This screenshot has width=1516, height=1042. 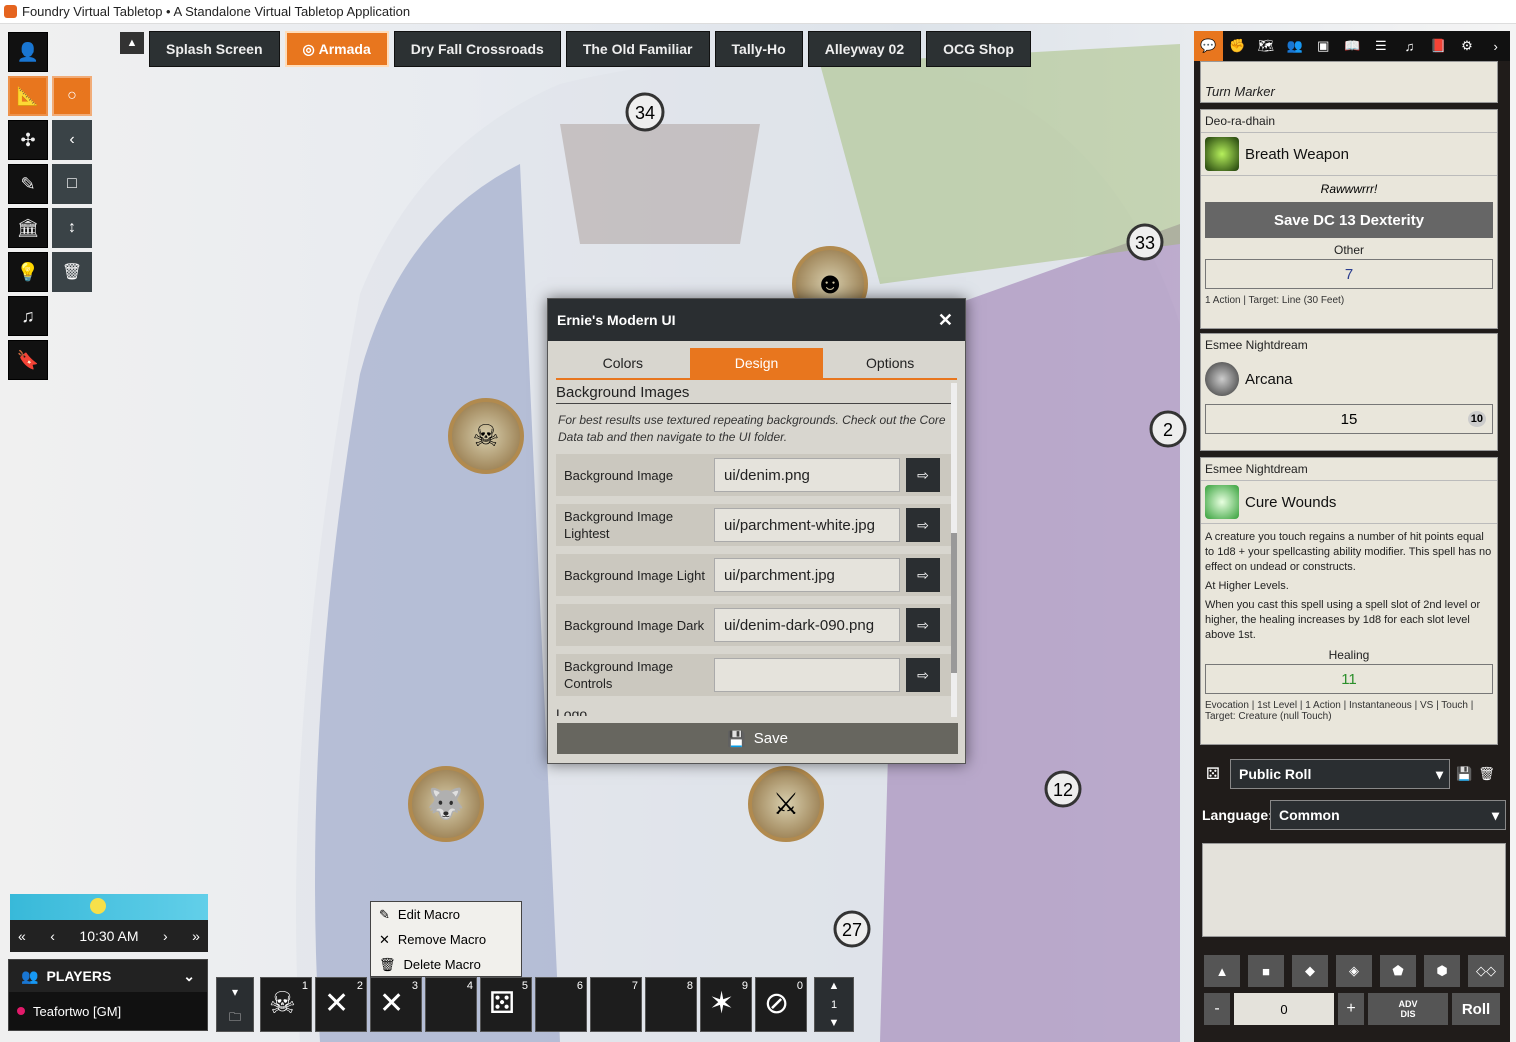 What do you see at coordinates (807, 675) in the screenshot?
I see `background-controls-input` at bounding box center [807, 675].